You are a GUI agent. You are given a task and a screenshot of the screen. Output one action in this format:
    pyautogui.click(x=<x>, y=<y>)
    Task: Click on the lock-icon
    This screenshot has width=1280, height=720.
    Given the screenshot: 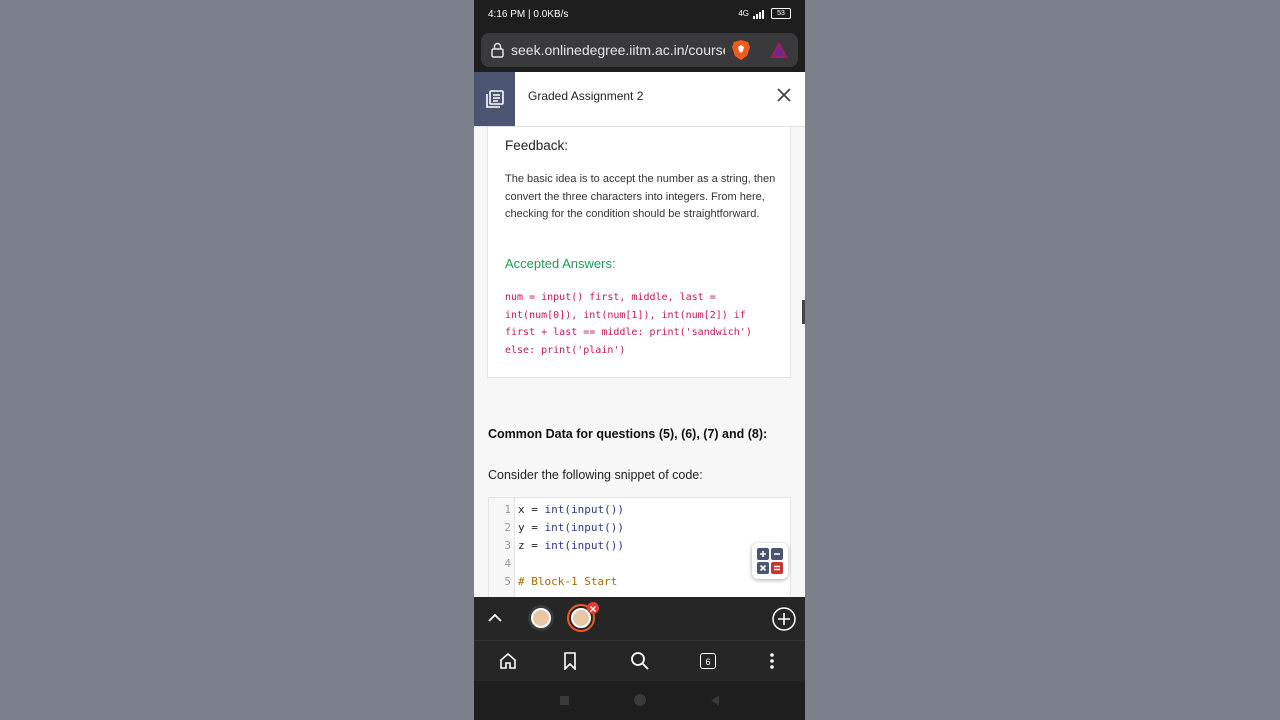 What is the action you would take?
    pyautogui.click(x=497, y=50)
    